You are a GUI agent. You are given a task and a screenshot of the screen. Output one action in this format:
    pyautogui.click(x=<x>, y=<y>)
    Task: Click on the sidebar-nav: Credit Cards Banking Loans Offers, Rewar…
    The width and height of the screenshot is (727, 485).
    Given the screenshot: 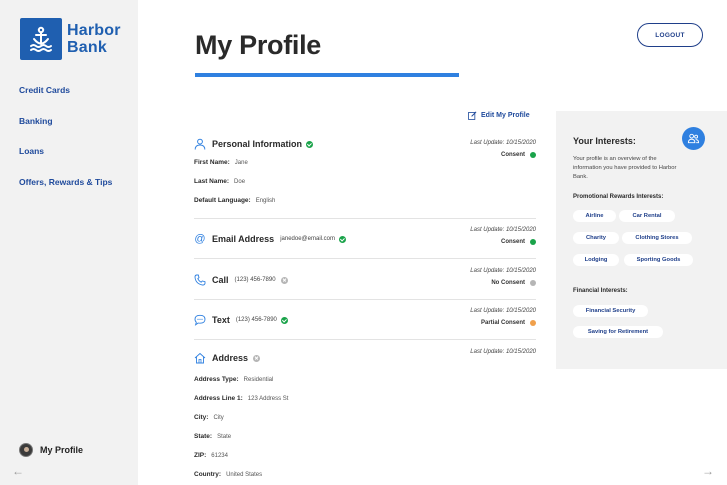 What is the action you would take?
    pyautogui.click(x=65, y=145)
    